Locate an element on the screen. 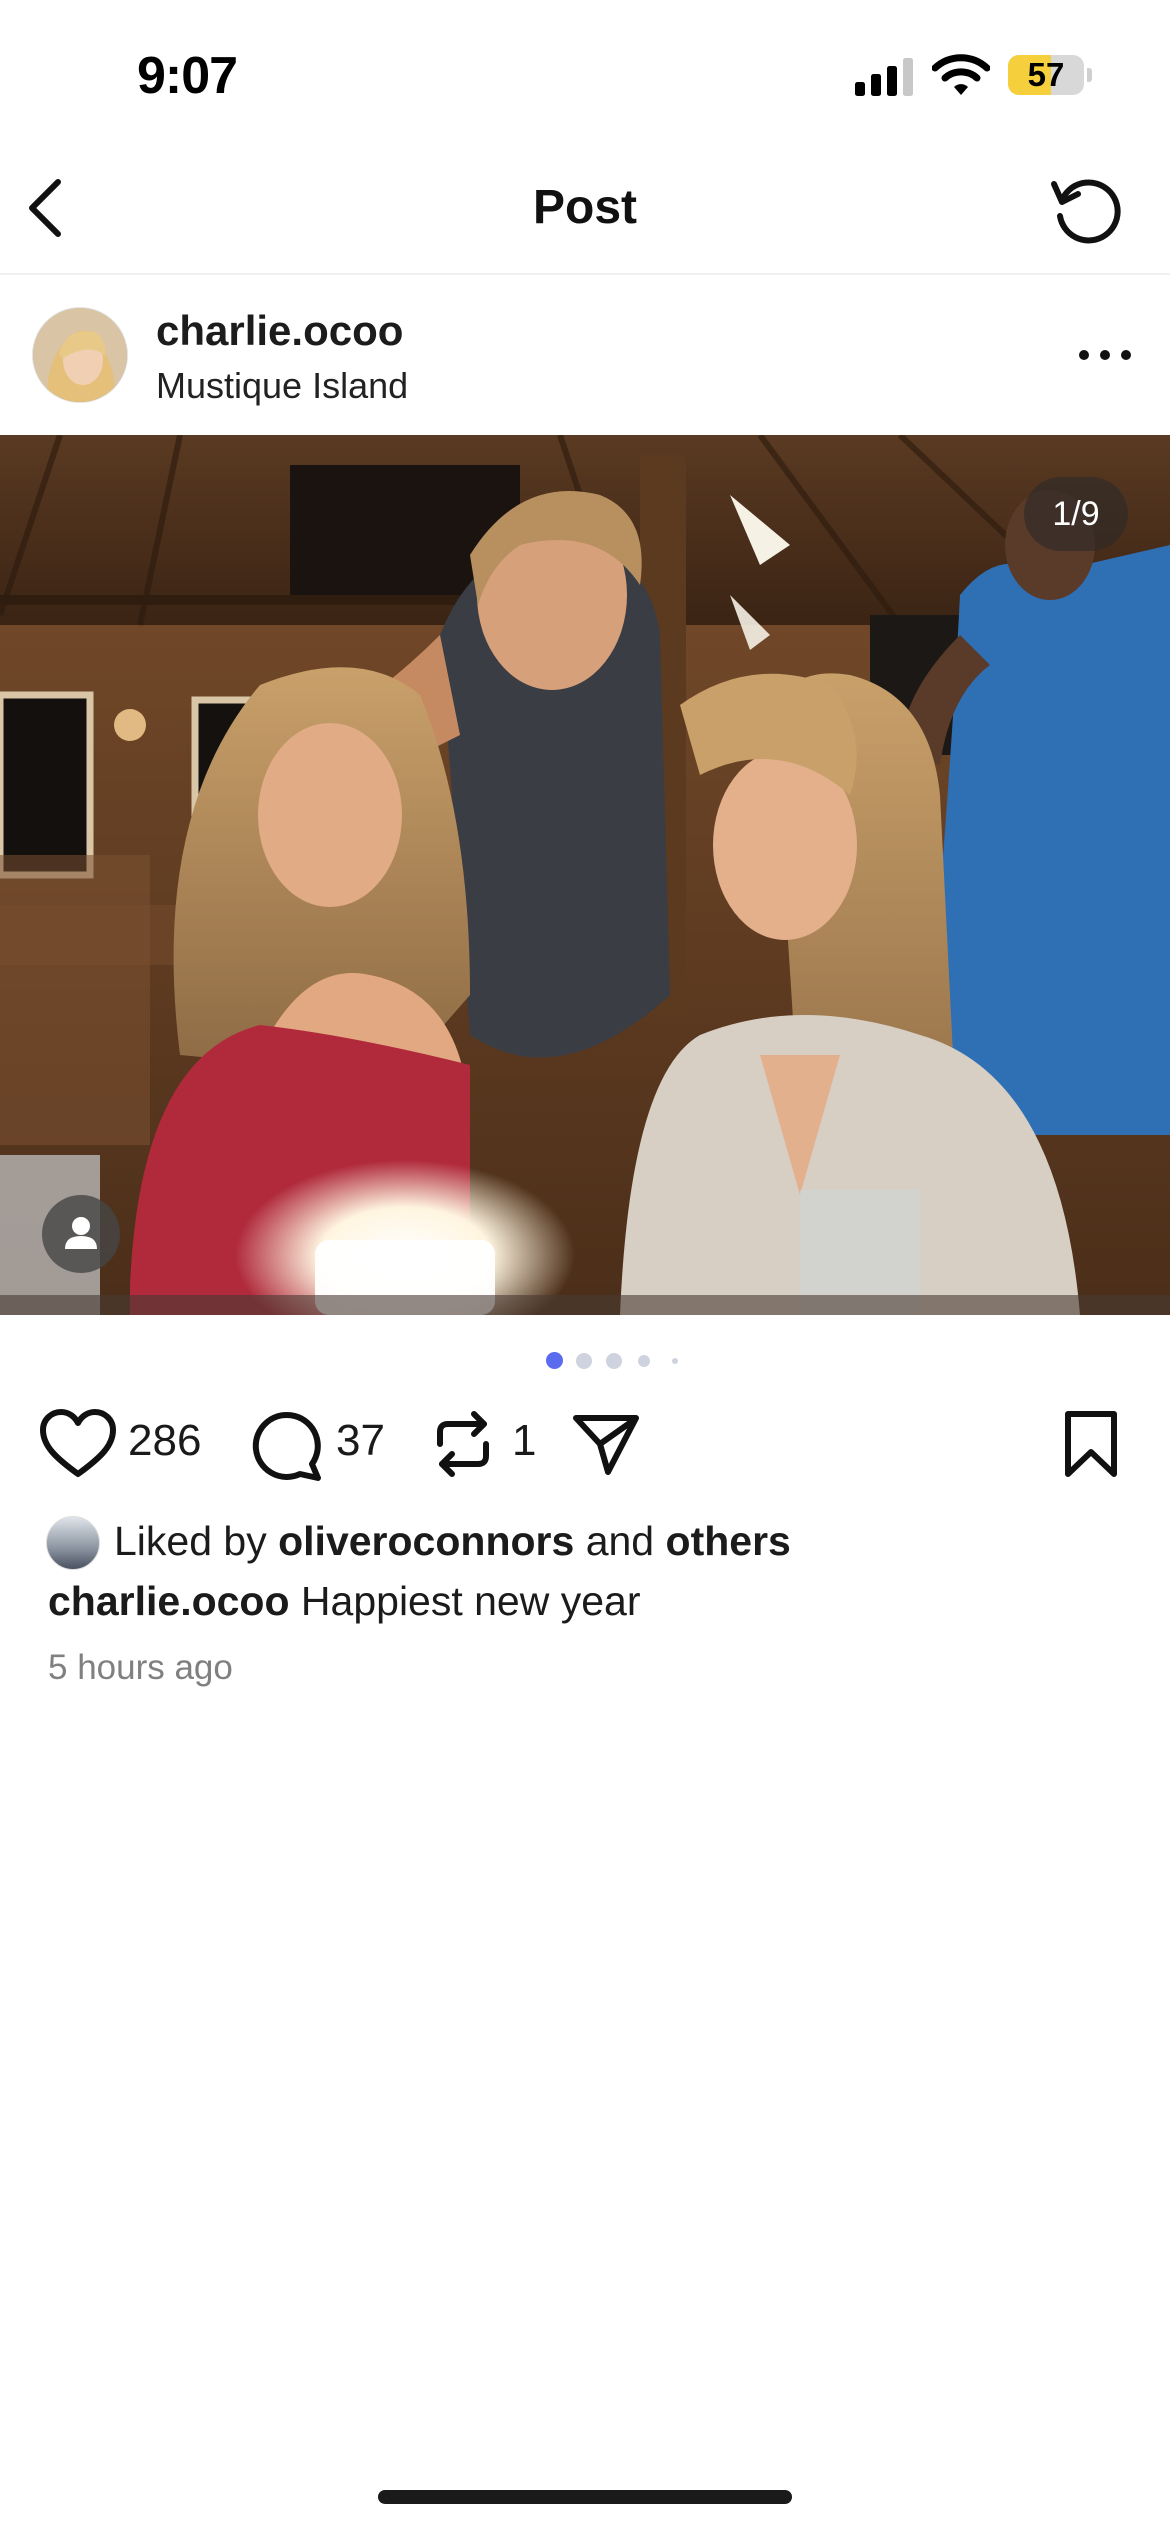  caption: charlie.ocoo Happiest new year is located at coordinates (344, 1601).